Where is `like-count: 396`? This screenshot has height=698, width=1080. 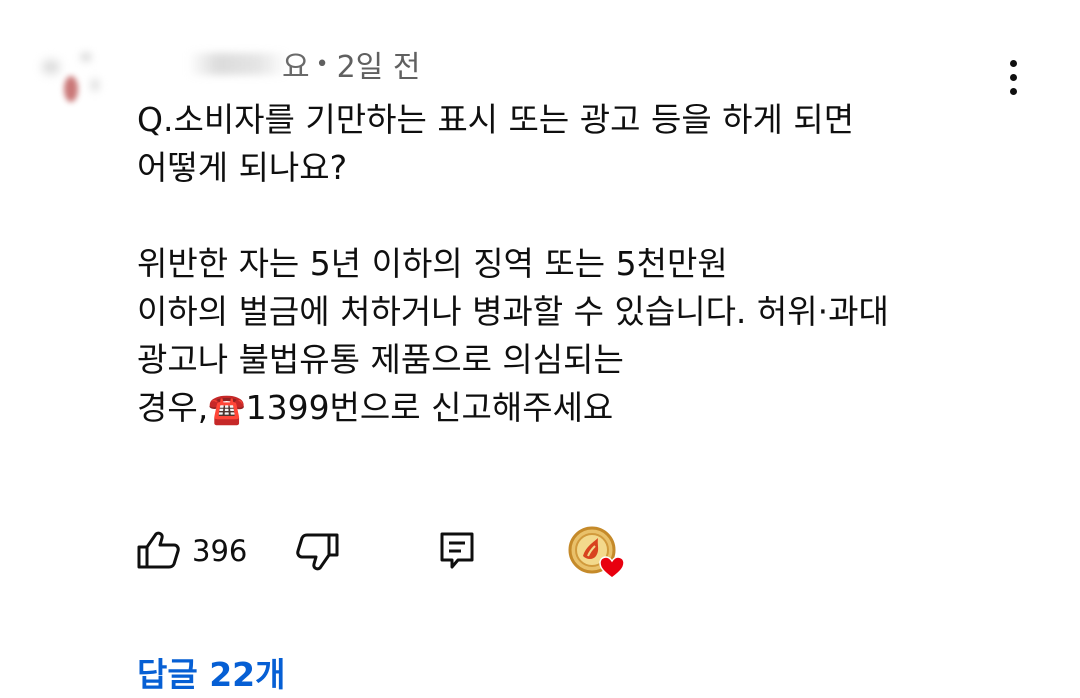
like-count: 396 is located at coordinates (220, 551).